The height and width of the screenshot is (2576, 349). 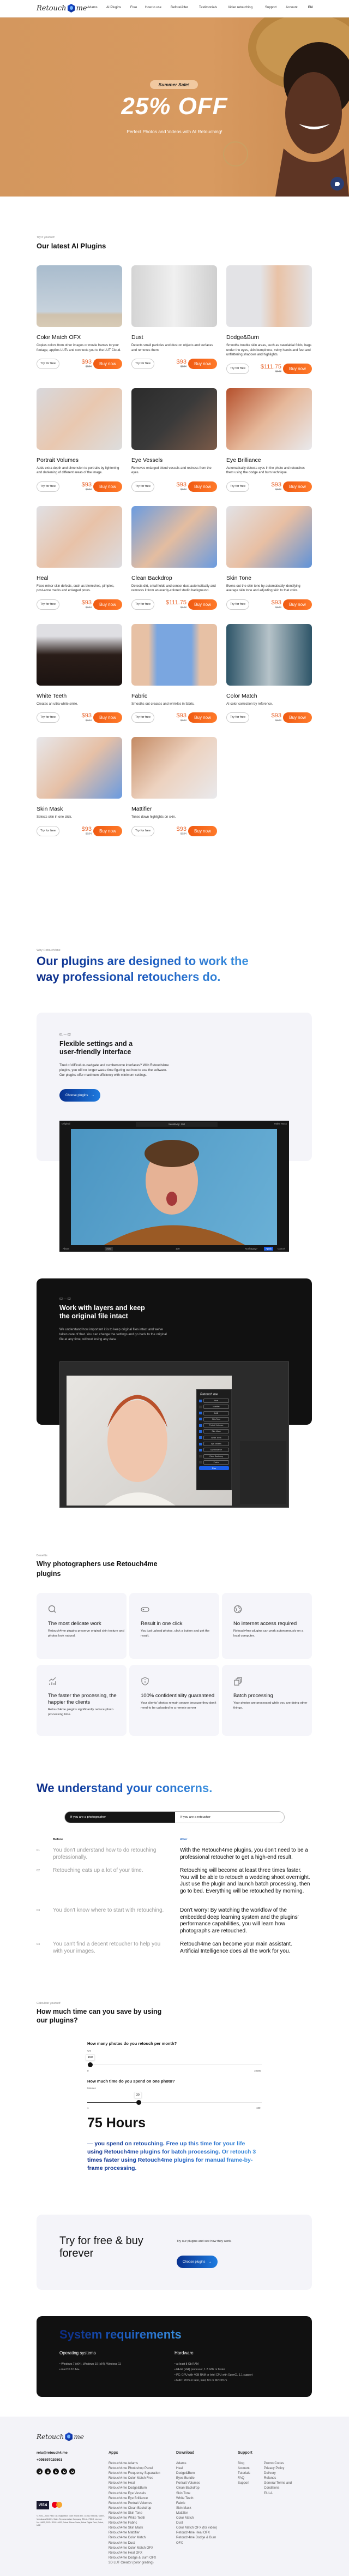 I want to click on nav-free: Free, so click(x=133, y=7).